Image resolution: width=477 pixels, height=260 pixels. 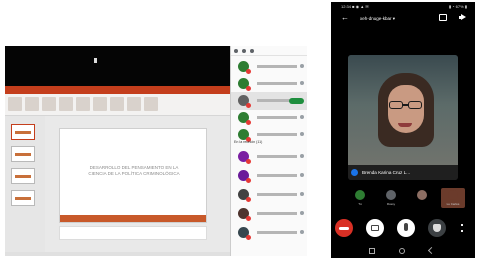 What do you see at coordinates (463, 17) in the screenshot?
I see `speaker-icon` at bounding box center [463, 17].